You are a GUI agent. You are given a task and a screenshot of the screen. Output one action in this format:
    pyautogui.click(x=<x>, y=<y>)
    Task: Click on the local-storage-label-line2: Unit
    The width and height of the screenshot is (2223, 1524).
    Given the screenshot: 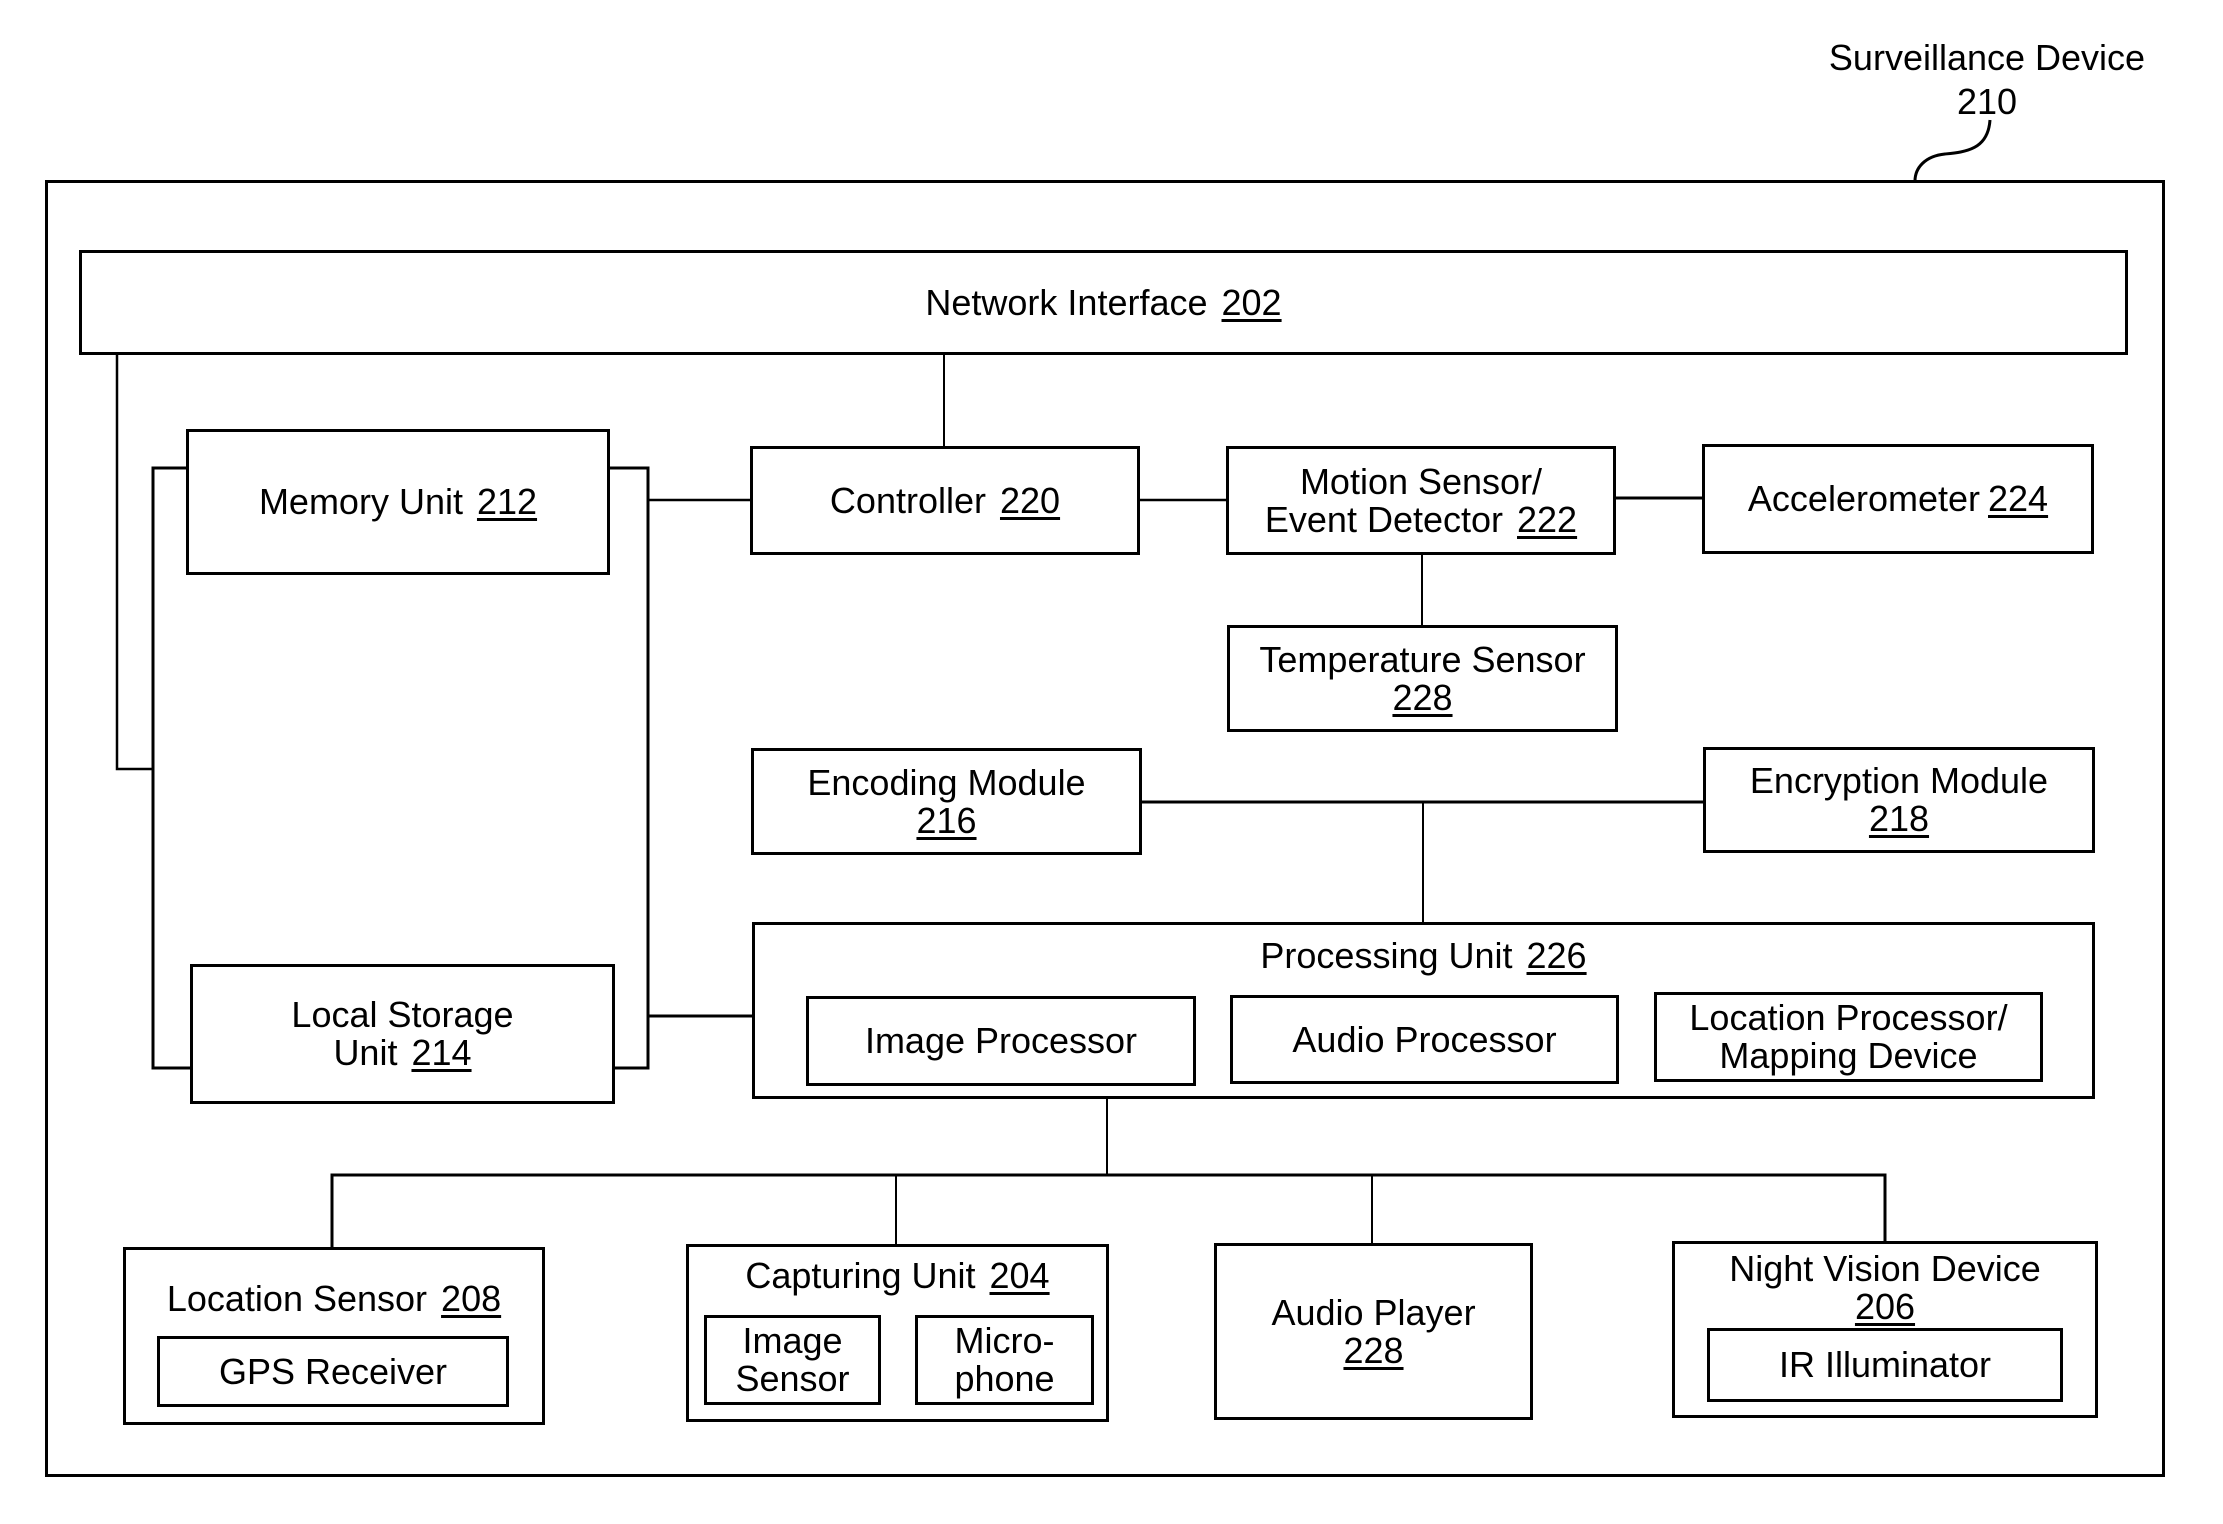 What is the action you would take?
    pyautogui.click(x=365, y=1052)
    